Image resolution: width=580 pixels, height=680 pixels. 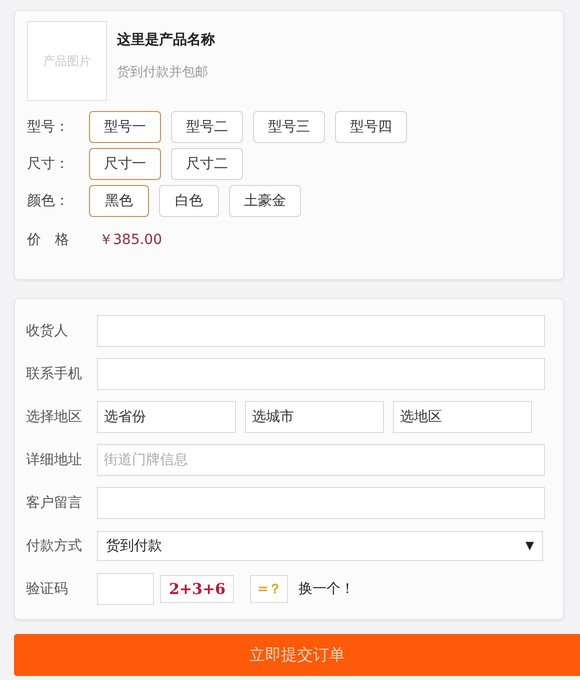 I want to click on refresh-link: 换一个！, so click(x=326, y=589).